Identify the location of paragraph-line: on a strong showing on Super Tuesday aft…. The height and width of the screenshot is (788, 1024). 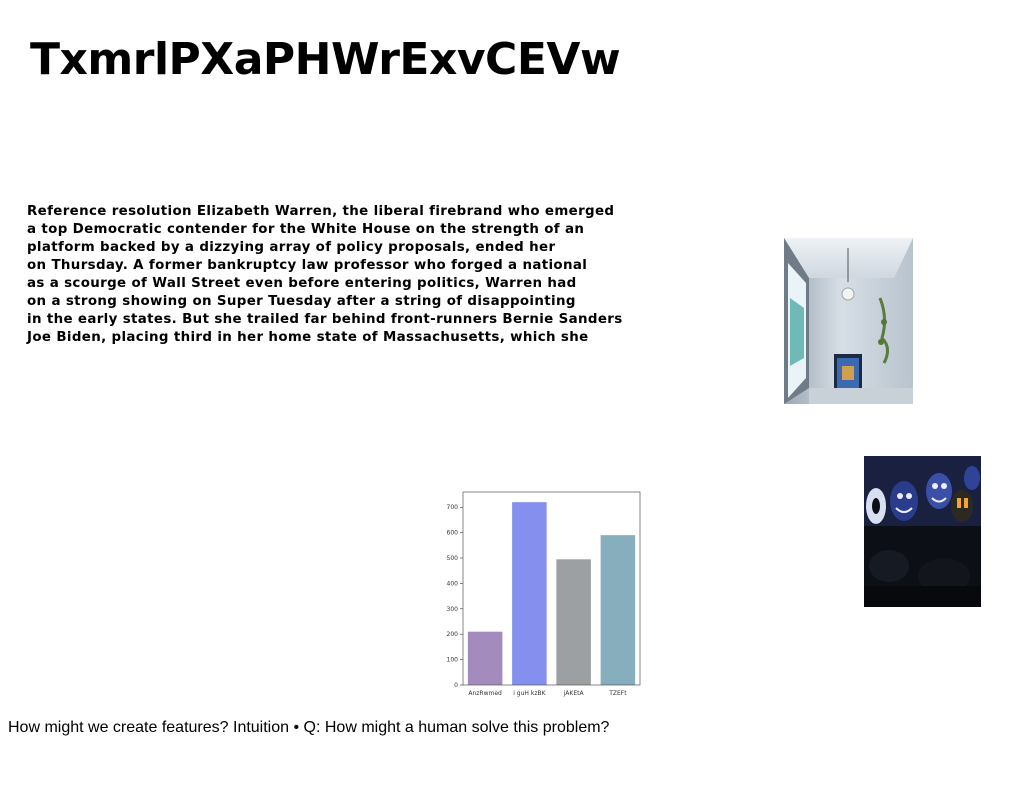
(301, 301).